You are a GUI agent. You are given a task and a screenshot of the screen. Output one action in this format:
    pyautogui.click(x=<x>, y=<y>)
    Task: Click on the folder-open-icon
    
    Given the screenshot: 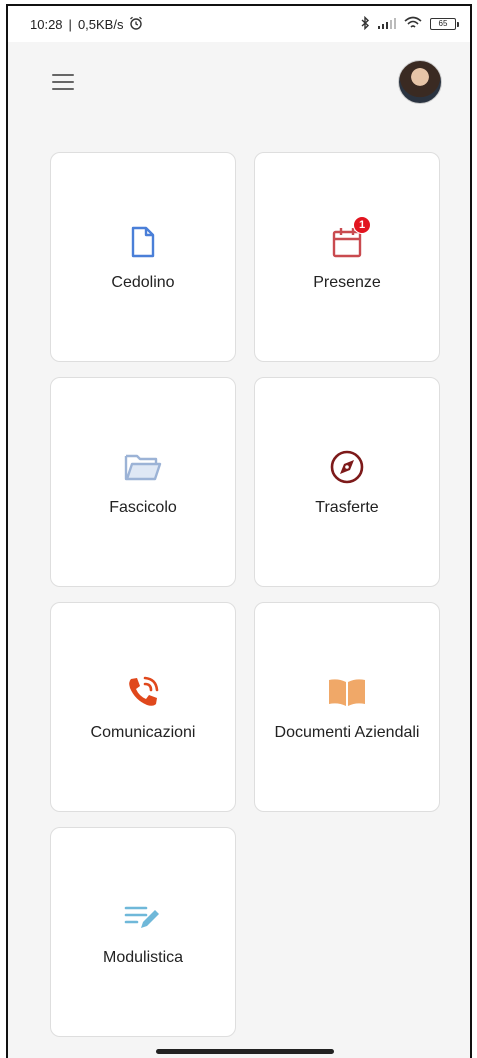 What is the action you would take?
    pyautogui.click(x=143, y=467)
    